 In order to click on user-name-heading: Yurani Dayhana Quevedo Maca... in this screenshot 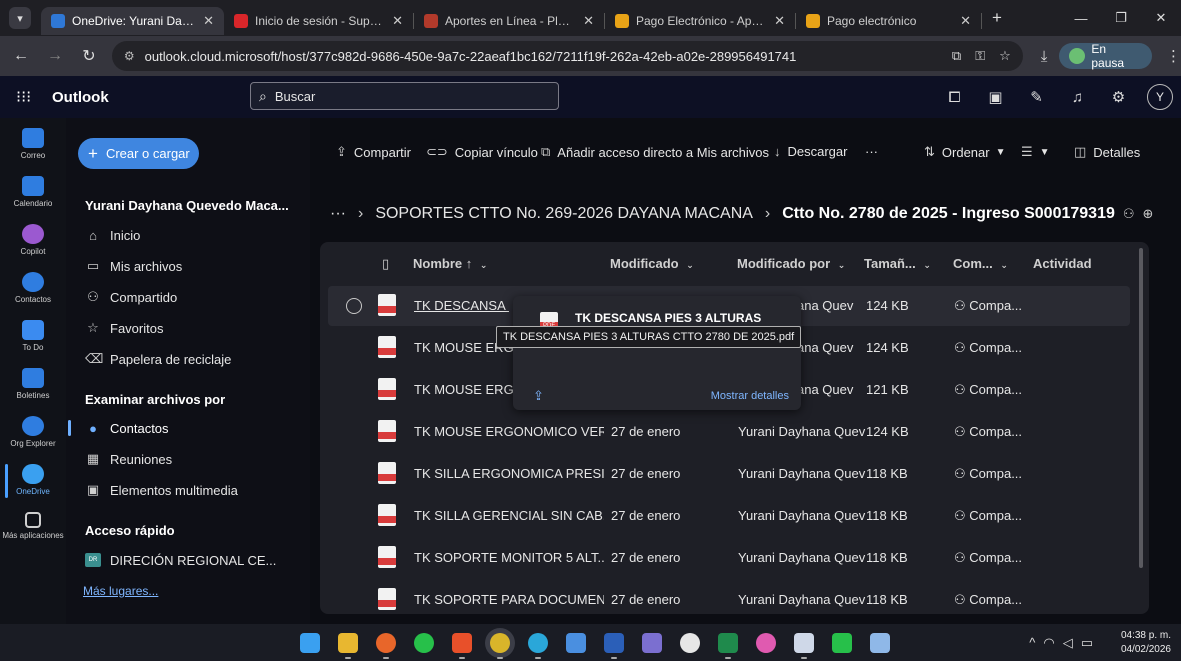, I will do `click(187, 205)`.